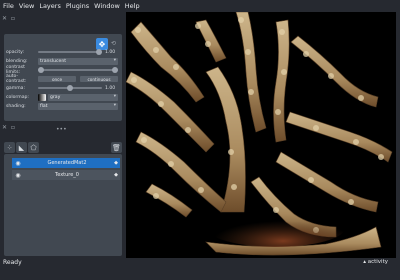 This screenshot has width=400, height=280. I want to click on gamma-value: 1.00, so click(110, 88).